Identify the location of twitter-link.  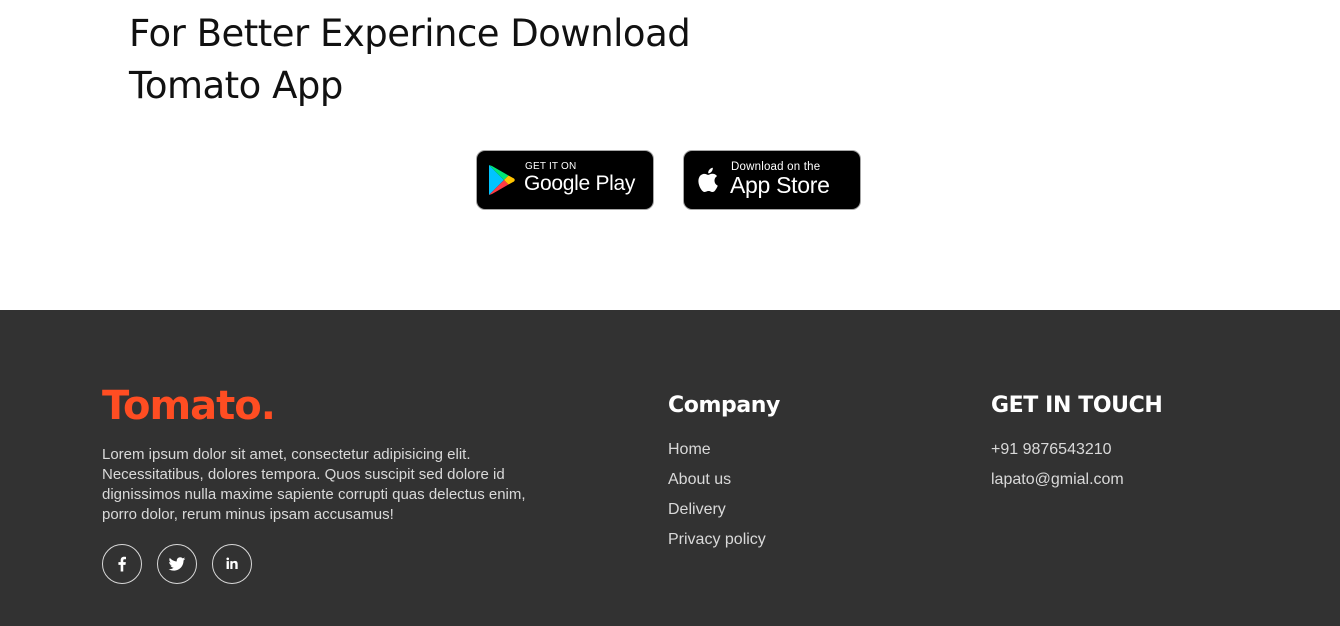
(177, 564).